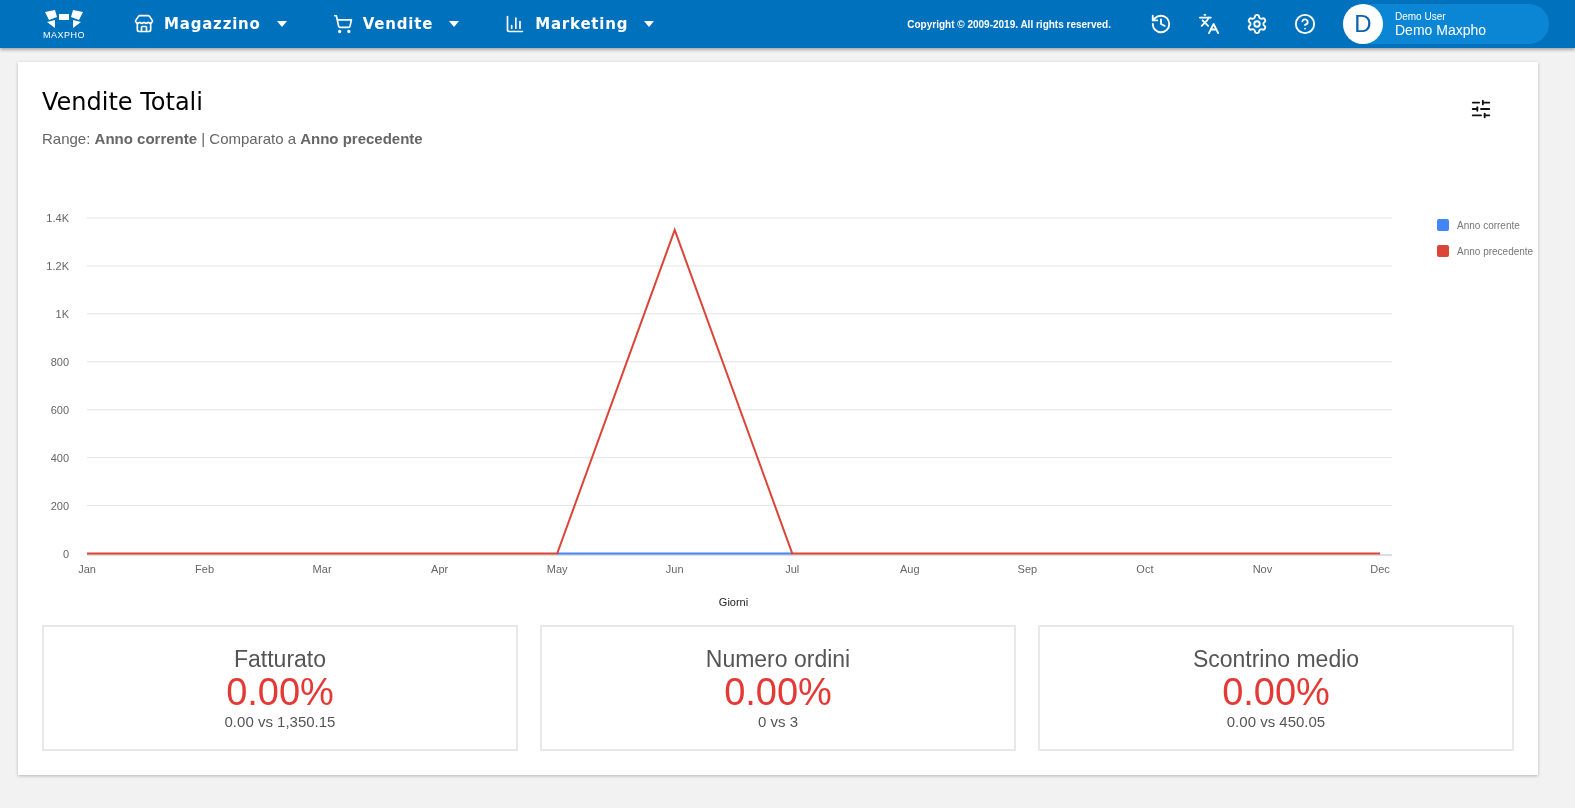 Image resolution: width=1575 pixels, height=808 pixels. Describe the element at coordinates (1488, 225) in the screenshot. I see `legend-label: Anno corrente` at that location.